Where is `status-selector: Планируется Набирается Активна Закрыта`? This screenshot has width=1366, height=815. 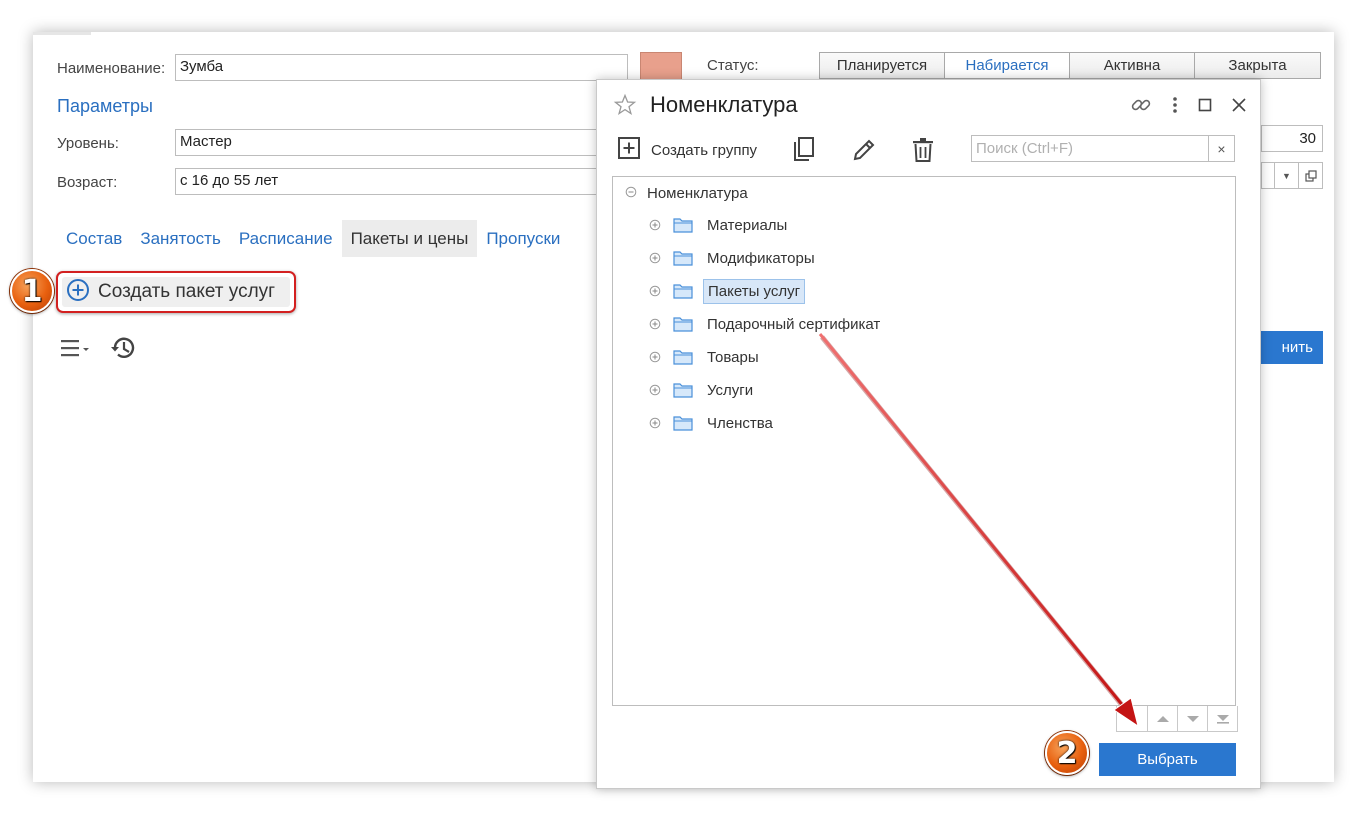
status-selector: Планируется Набирается Активна Закрыта is located at coordinates (1070, 65).